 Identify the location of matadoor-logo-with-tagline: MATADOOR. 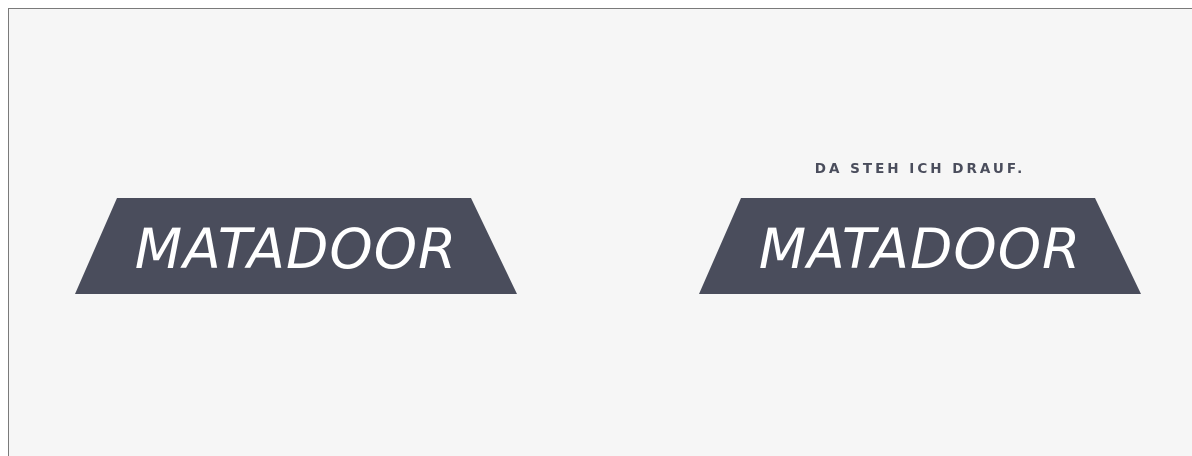
(920, 246).